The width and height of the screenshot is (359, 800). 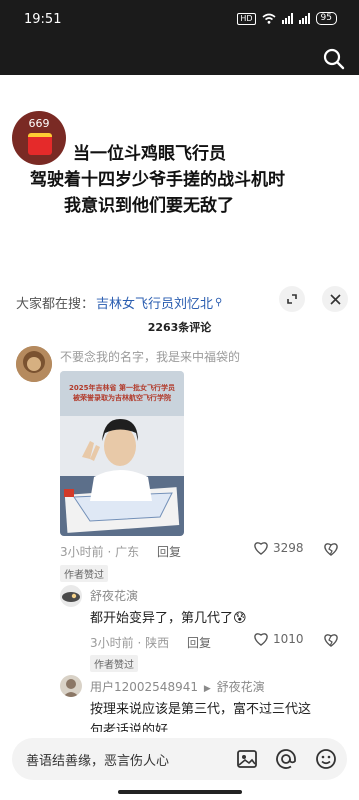 I want to click on sweat-emoji-icon: 😰, so click(x=240, y=618).